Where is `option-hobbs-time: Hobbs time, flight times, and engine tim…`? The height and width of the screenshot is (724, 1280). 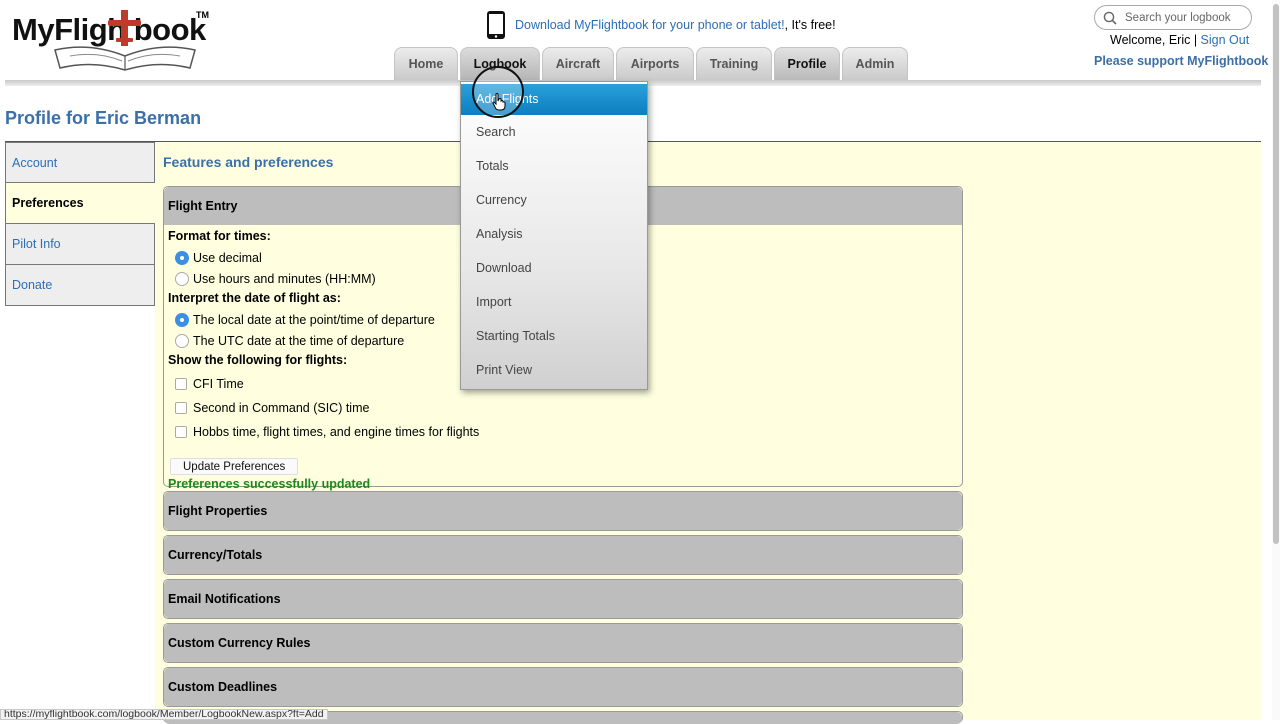
option-hobbs-time: Hobbs time, flight times, and engine tim… is located at coordinates (563, 431).